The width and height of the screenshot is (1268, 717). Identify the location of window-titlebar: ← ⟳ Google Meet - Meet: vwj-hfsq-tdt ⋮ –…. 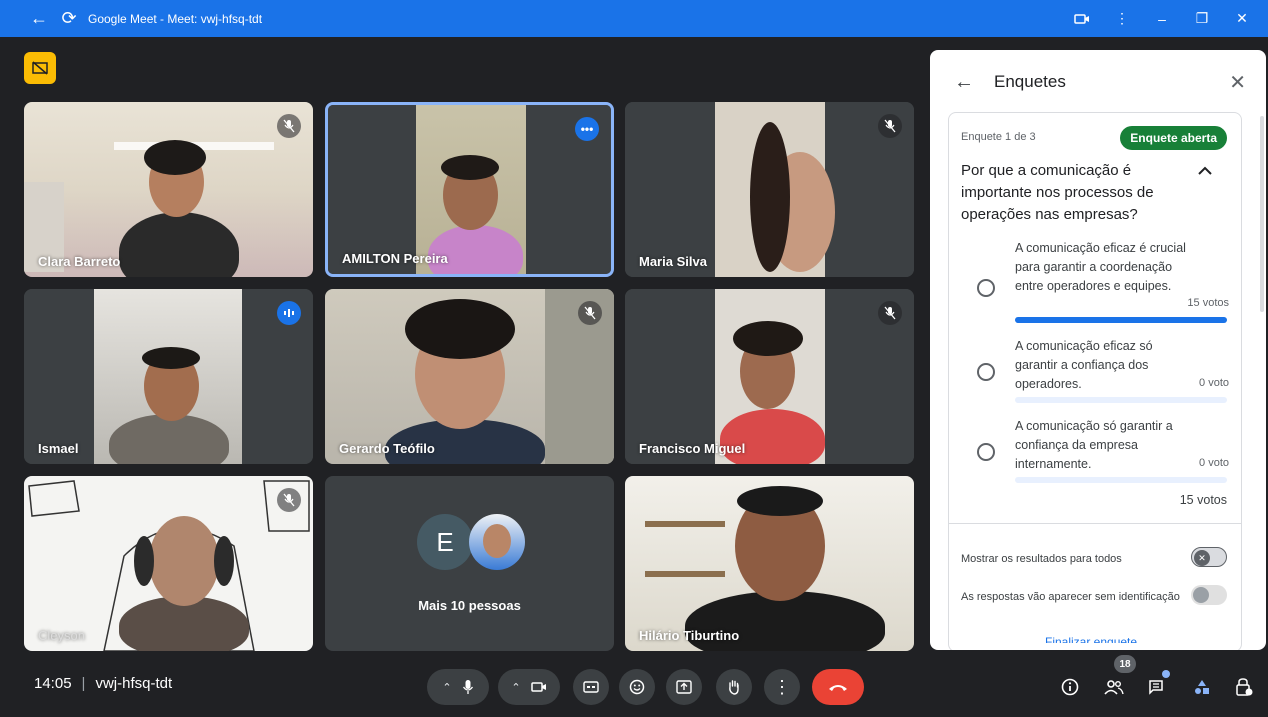
(634, 18).